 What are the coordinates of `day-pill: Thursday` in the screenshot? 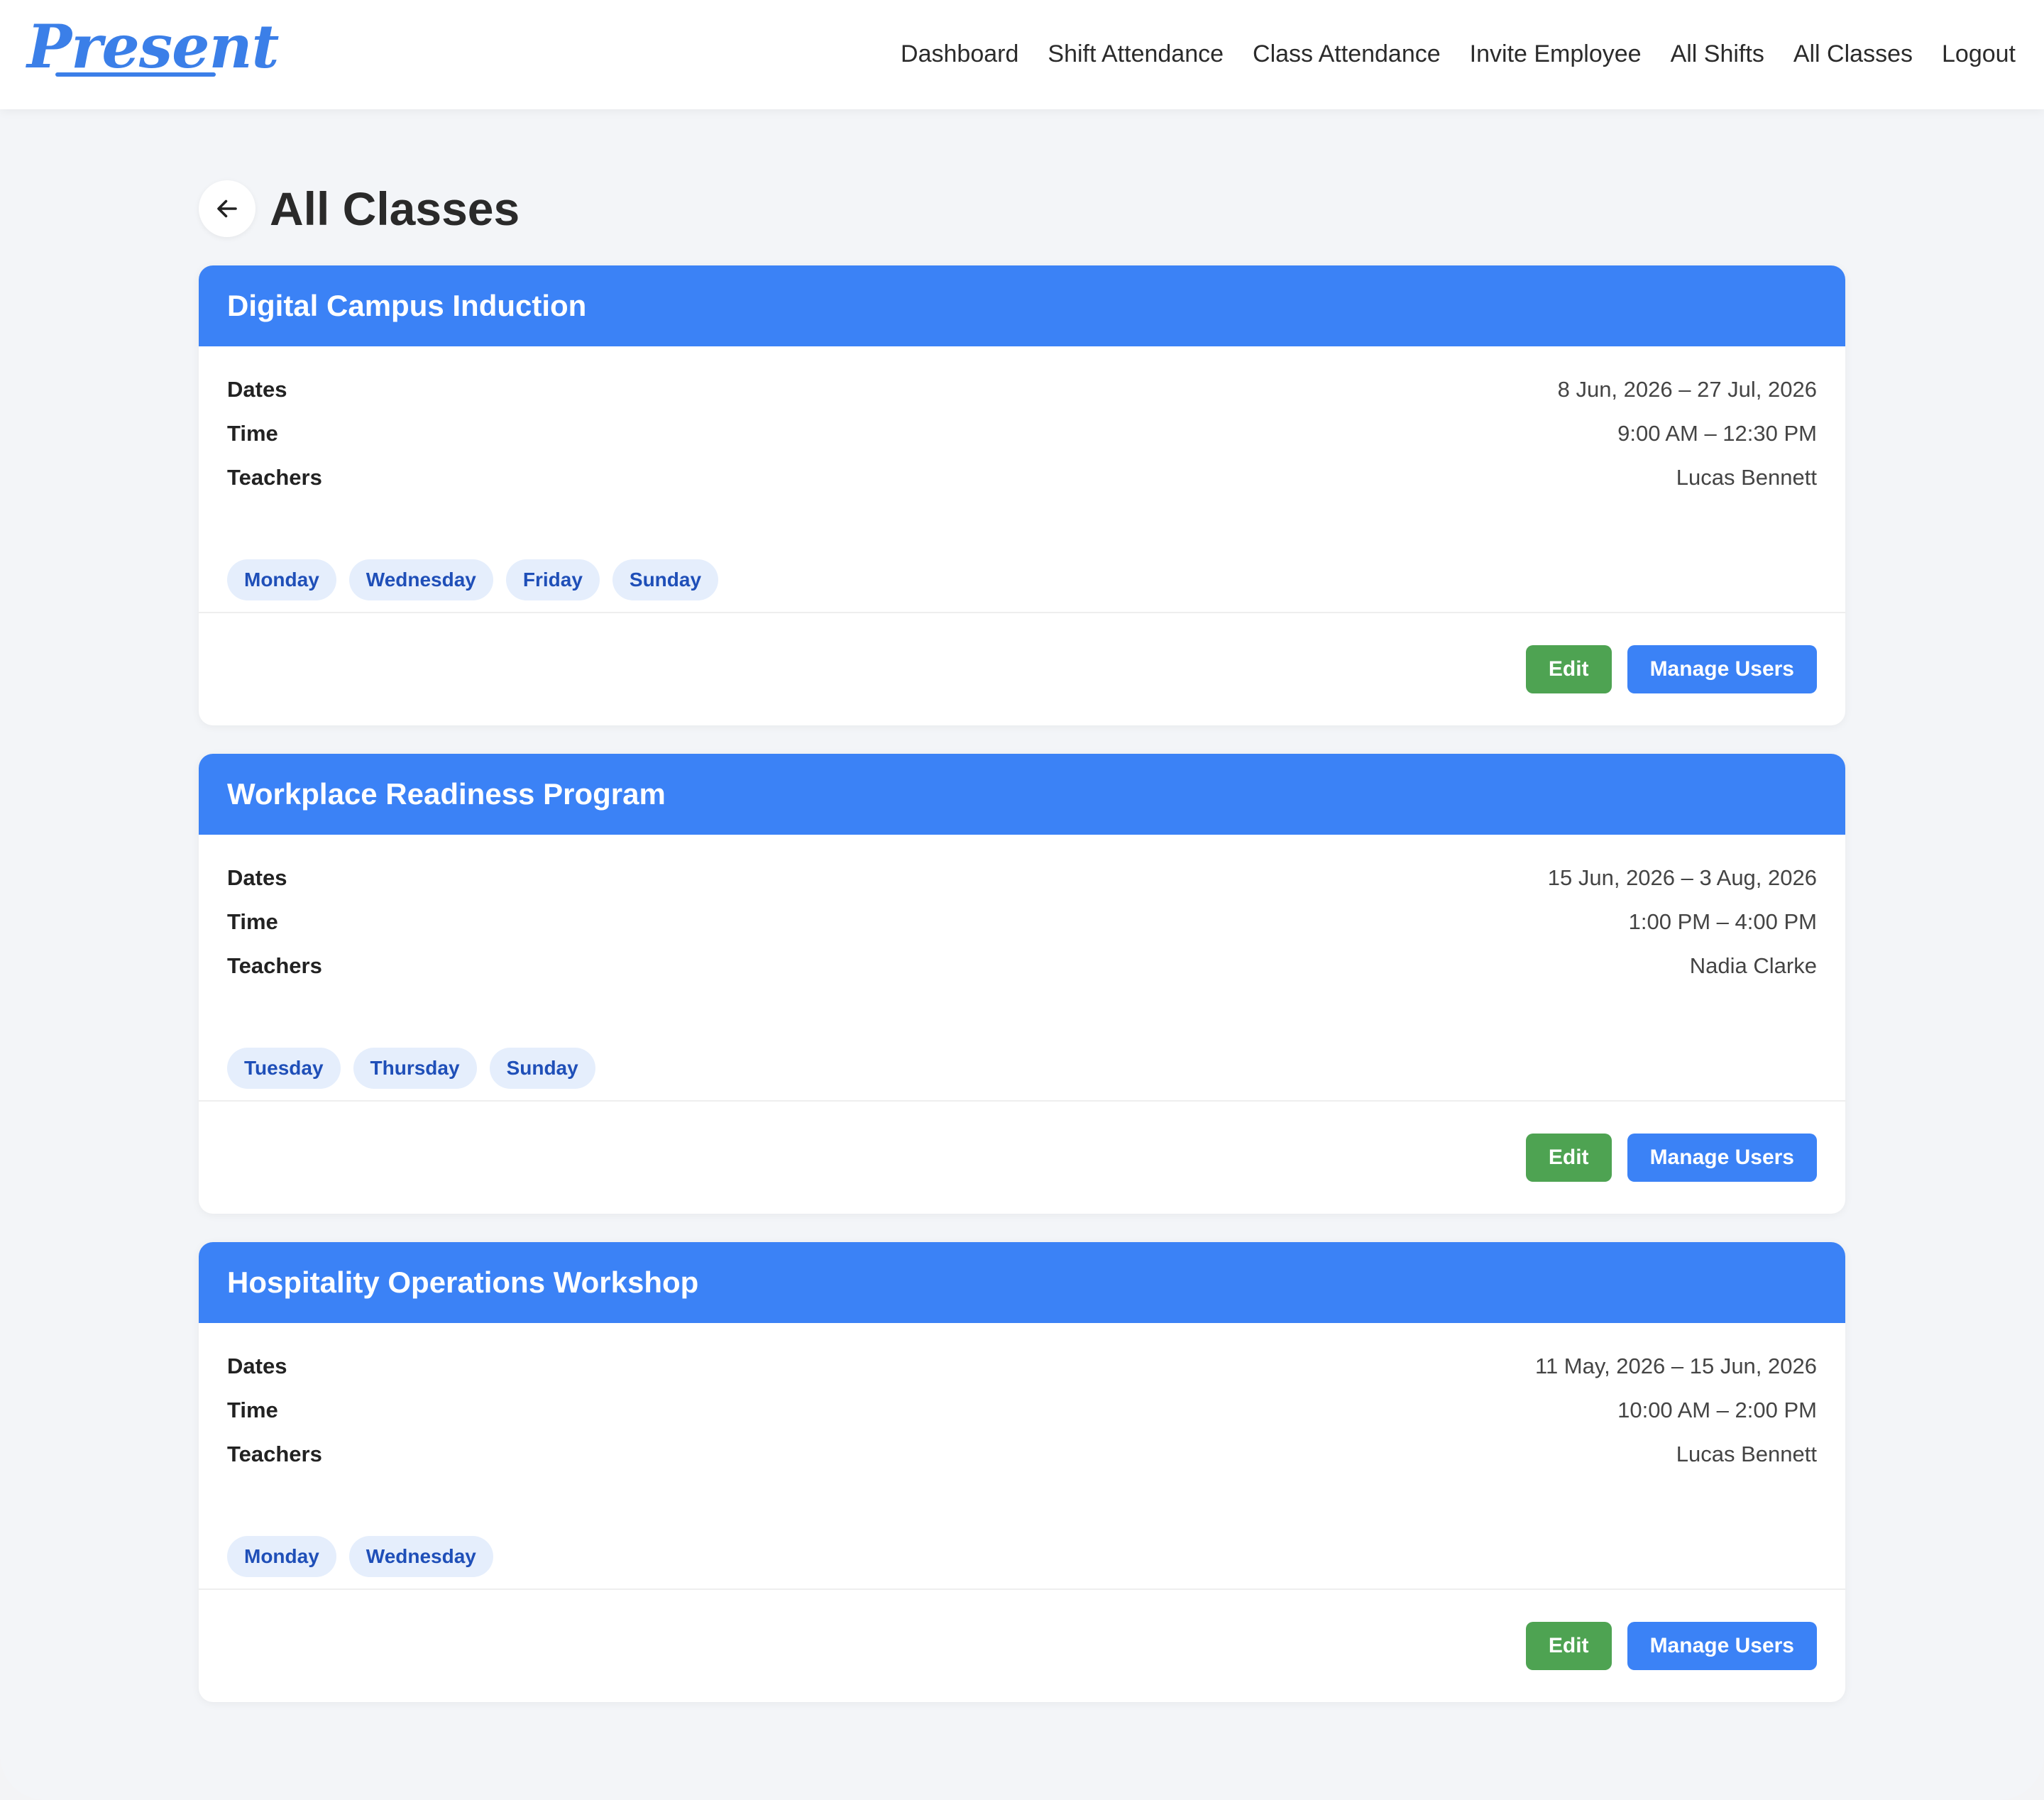 It's located at (415, 1068).